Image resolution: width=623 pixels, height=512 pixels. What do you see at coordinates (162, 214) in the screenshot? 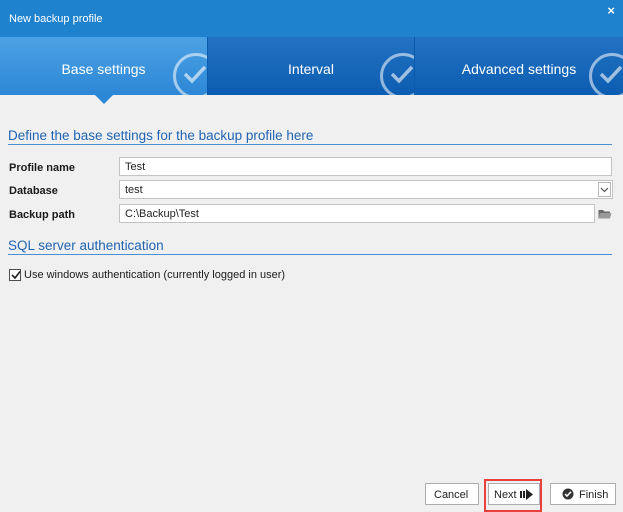
I see `backup-path-value: C:\Backup\Test` at bounding box center [162, 214].